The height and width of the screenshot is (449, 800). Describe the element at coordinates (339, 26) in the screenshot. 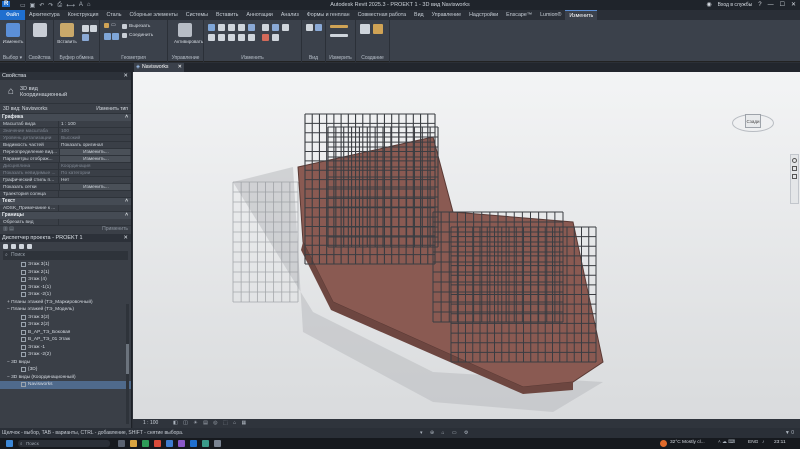

I see `measure-tool-icon` at that location.